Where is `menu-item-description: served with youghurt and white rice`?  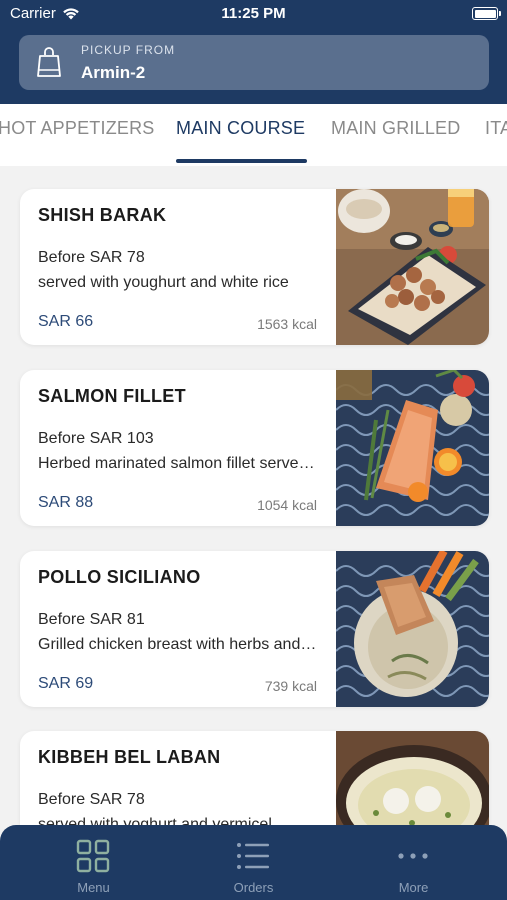 menu-item-description: served with youghurt and white rice is located at coordinates (163, 282).